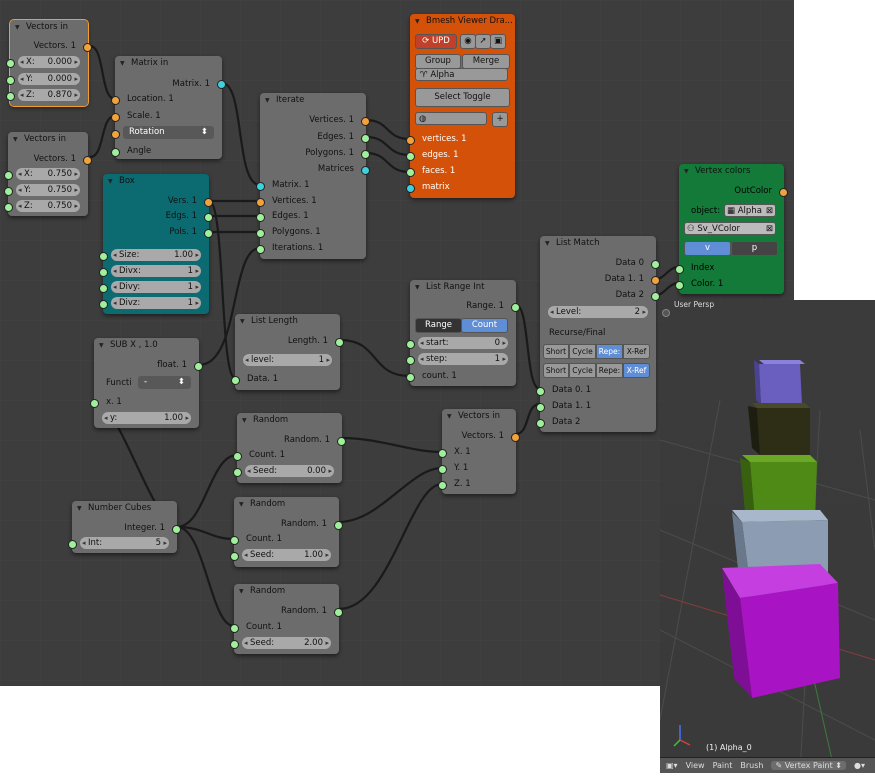 This screenshot has width=875, height=776. Describe the element at coordinates (463, 343) in the screenshot. I see `start-field: start: 0` at that location.